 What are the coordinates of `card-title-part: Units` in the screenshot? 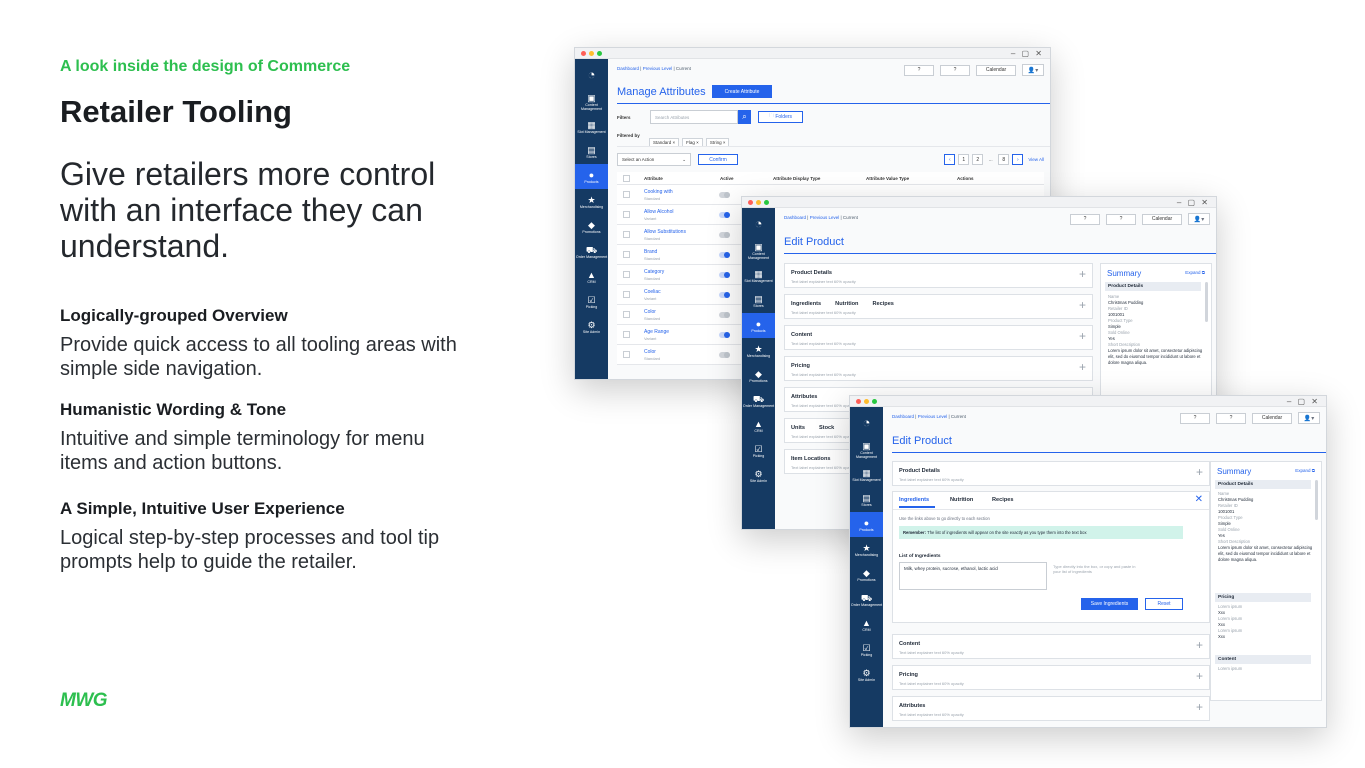 It's located at (798, 428).